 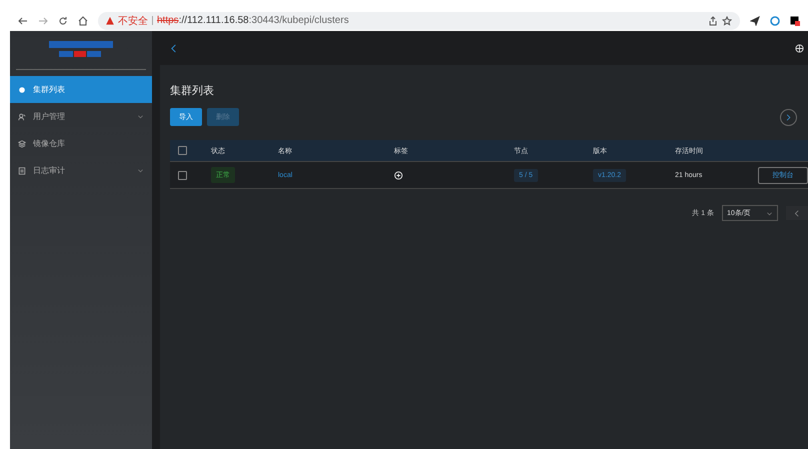 I want to click on sidebar-item: 集群列表, so click(x=81, y=89).